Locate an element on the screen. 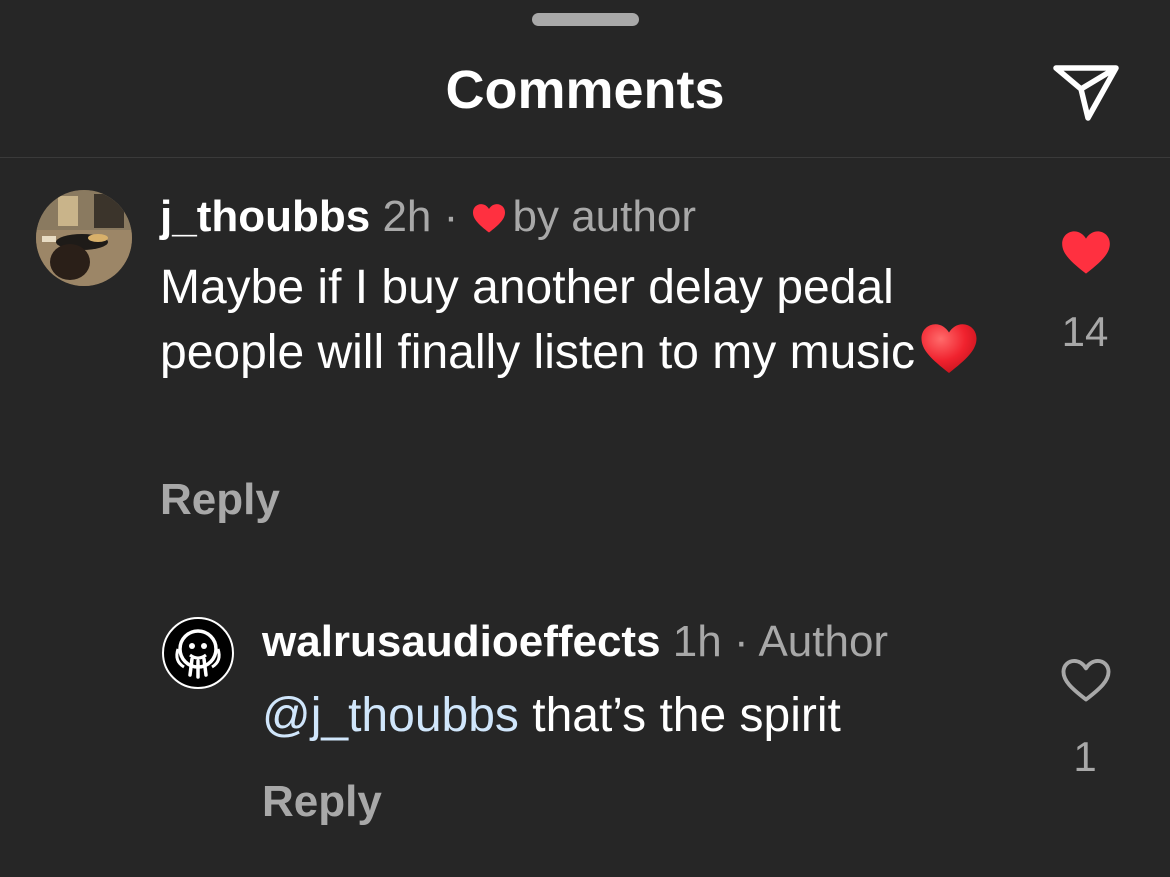 Image resolution: width=1170 pixels, height=877 pixels. comment-text: @j_thoubbs that’s the spirit is located at coordinates (551, 716).